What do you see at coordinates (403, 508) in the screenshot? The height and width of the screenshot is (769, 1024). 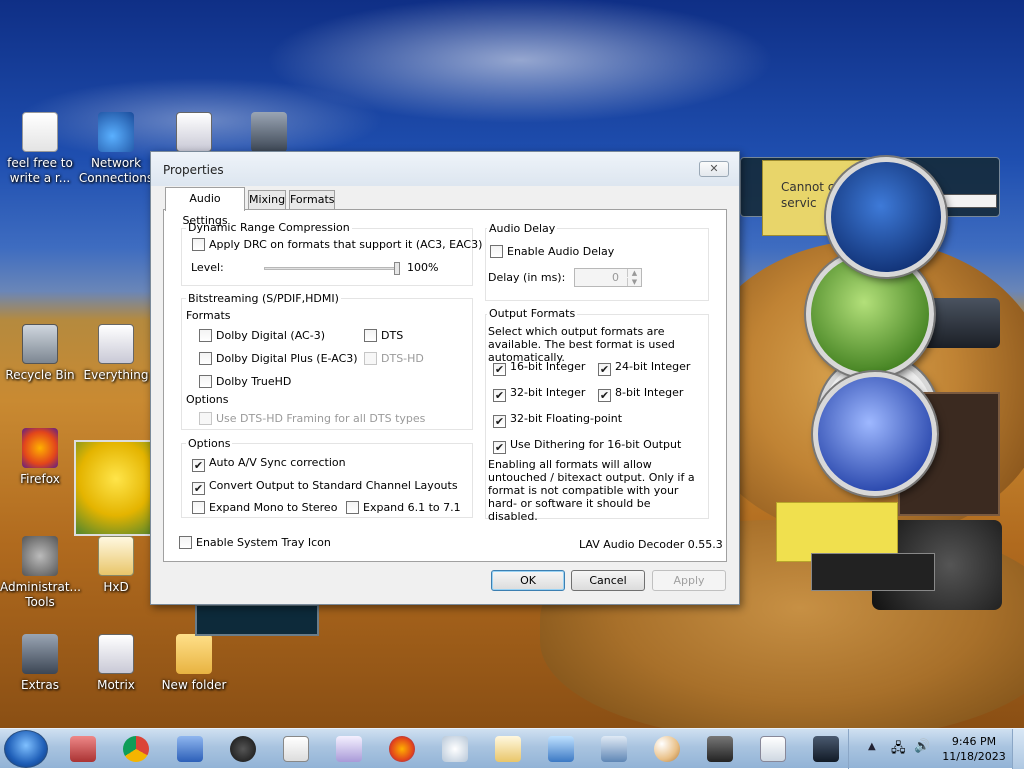 I see `expand-61-checkbox: Expand 6.1 to 7.1` at bounding box center [403, 508].